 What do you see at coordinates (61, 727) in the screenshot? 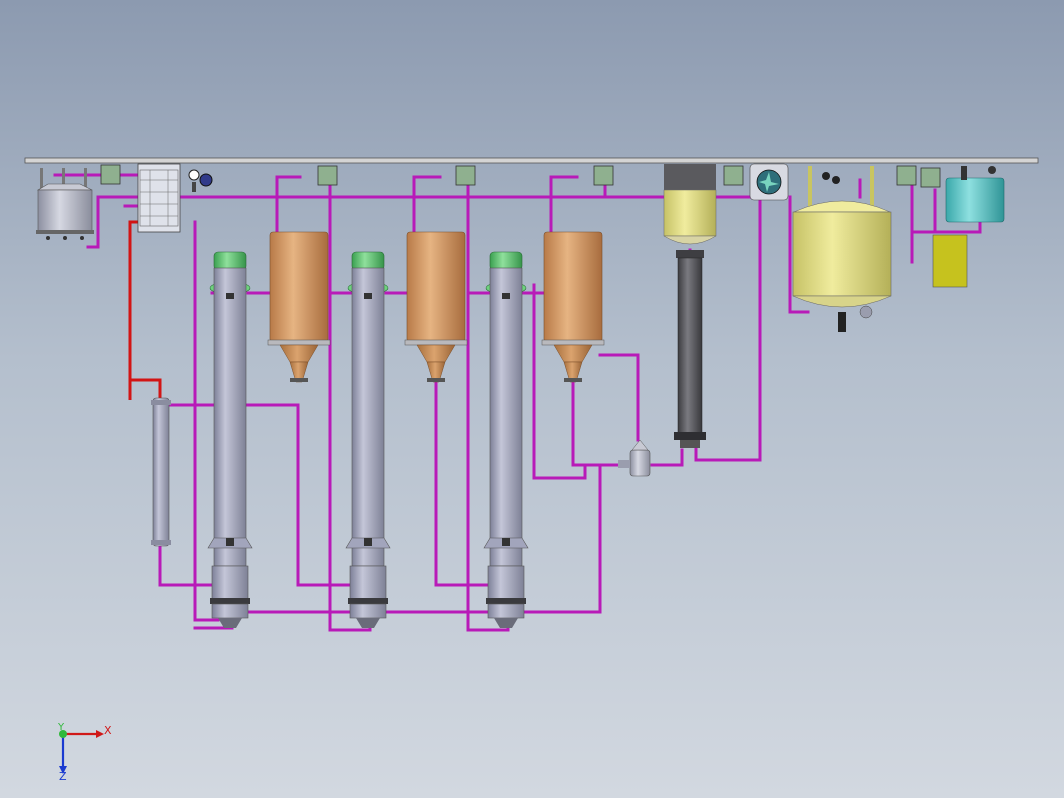
I see `axis-y-label: Y` at bounding box center [61, 727].